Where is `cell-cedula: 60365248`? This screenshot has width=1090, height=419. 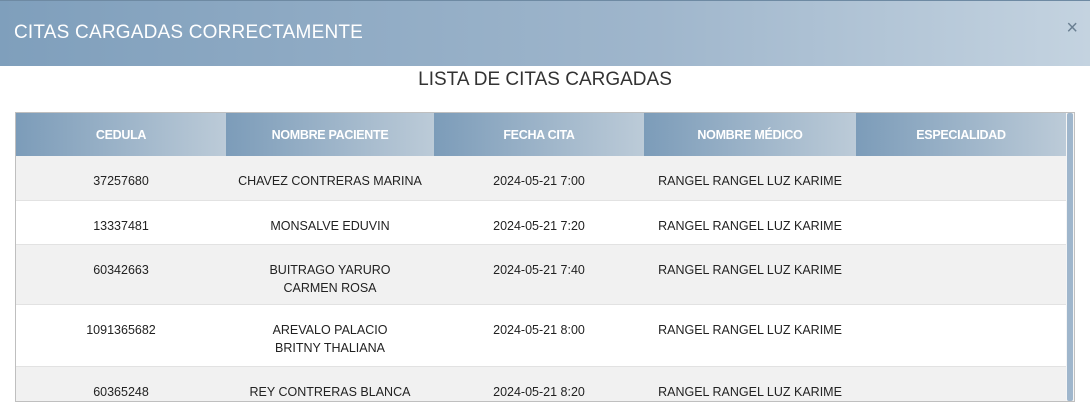
cell-cedula: 60365248 is located at coordinates (121, 383).